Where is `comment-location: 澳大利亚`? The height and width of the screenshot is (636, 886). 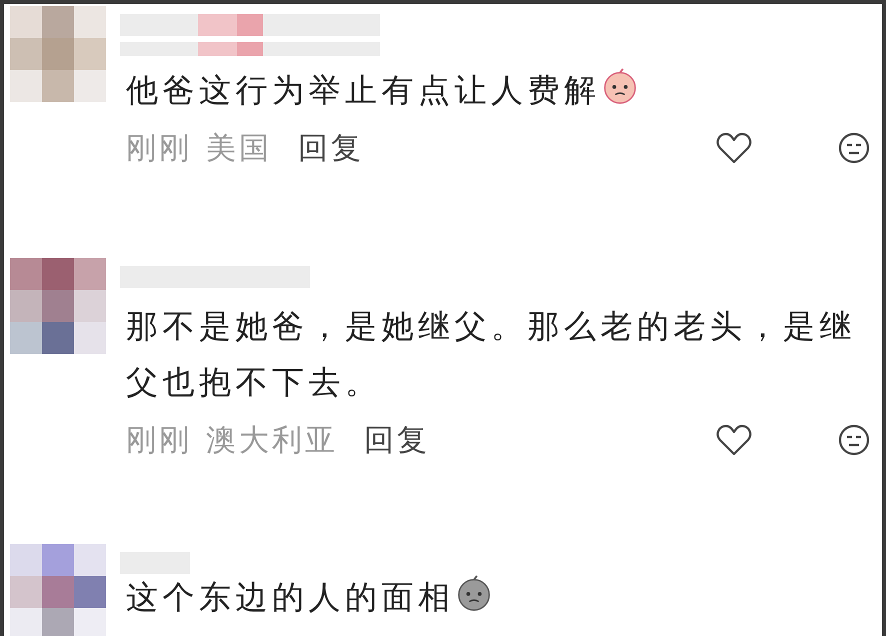 comment-location: 澳大利亚 is located at coordinates (272, 441).